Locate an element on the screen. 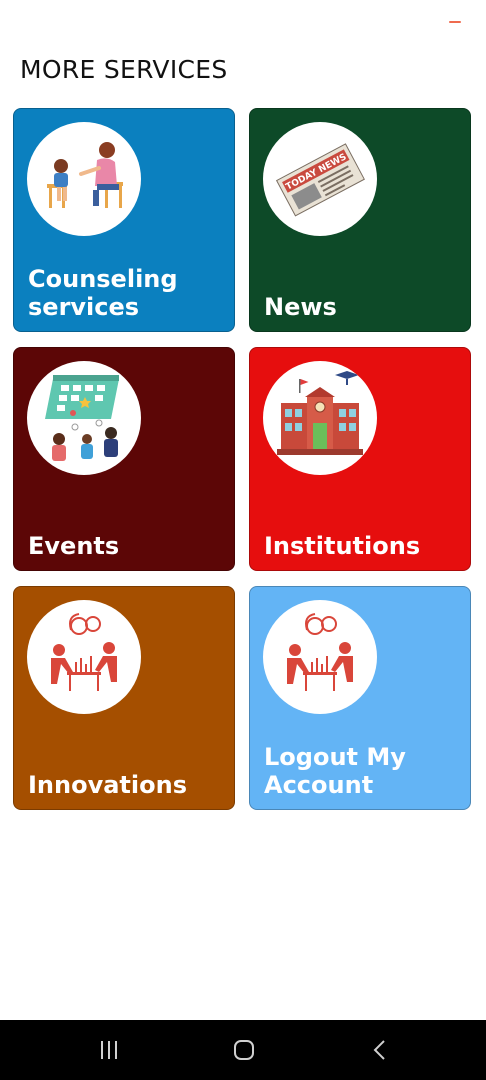  newspaper-icon: TODAY NEWS is located at coordinates (320, 179).